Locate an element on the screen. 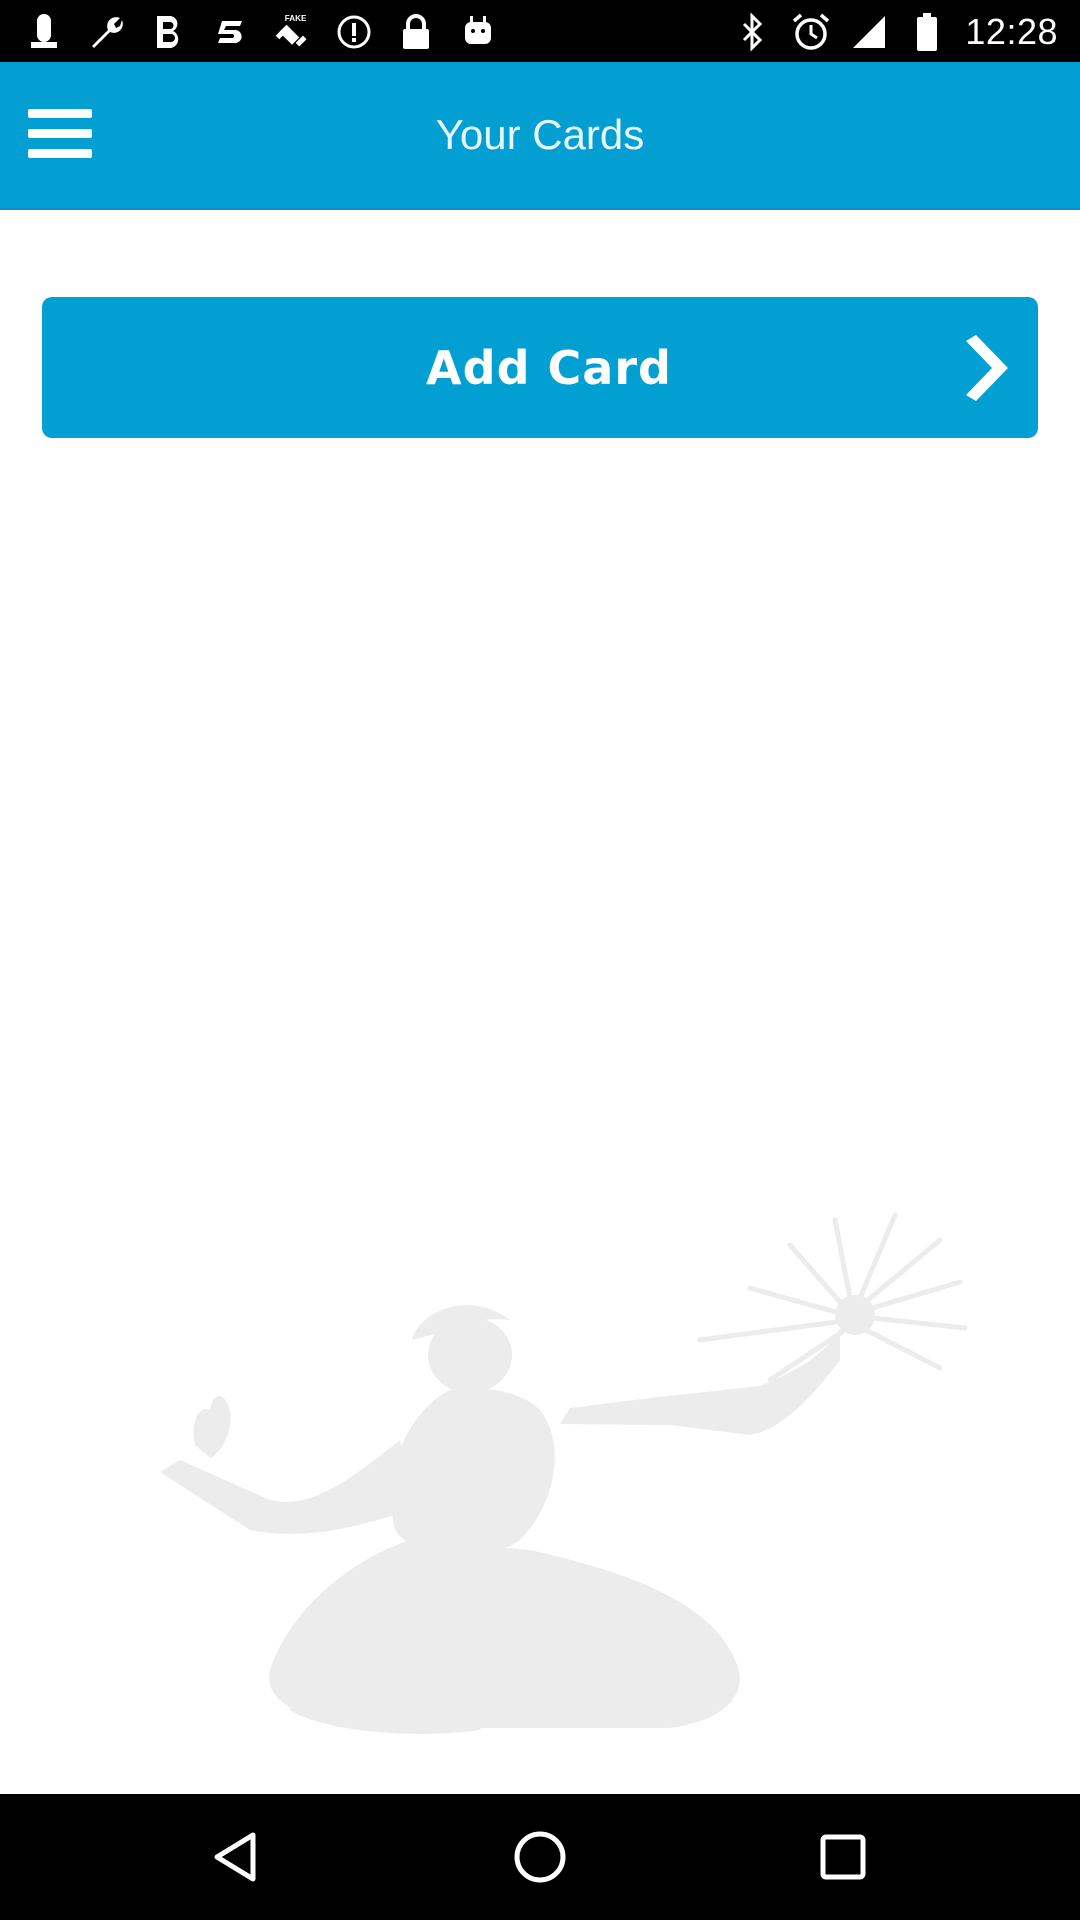 This screenshot has width=1080, height=1920. chevron-right-icon is located at coordinates (987, 368).